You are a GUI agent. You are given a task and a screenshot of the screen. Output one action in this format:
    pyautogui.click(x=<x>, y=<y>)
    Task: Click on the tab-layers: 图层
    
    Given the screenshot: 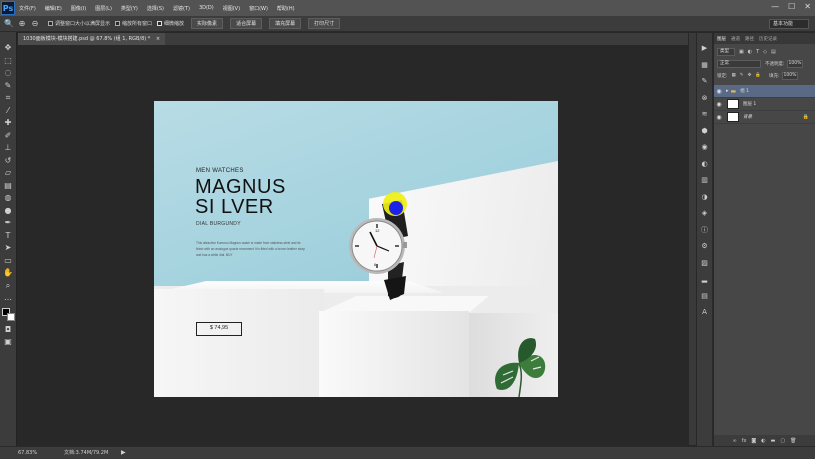 What is the action you would take?
    pyautogui.click(x=721, y=39)
    